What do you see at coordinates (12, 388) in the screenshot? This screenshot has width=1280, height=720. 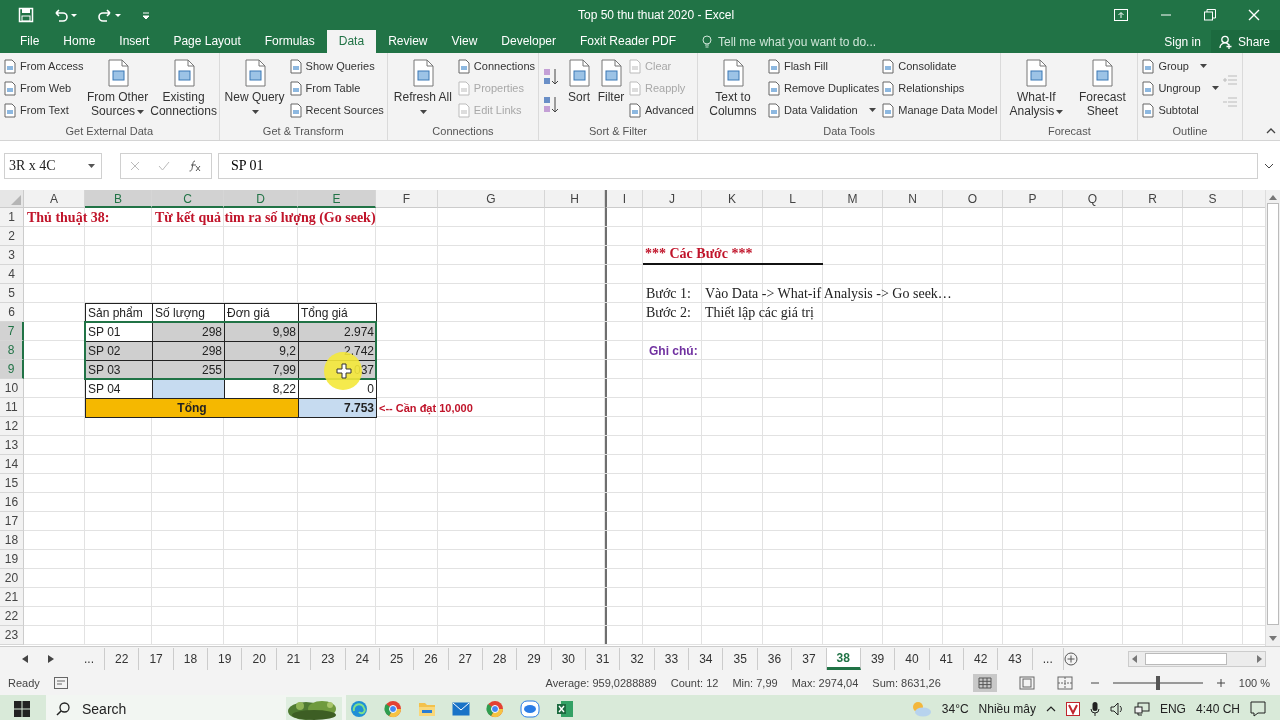 I see `row-header: 10` at bounding box center [12, 388].